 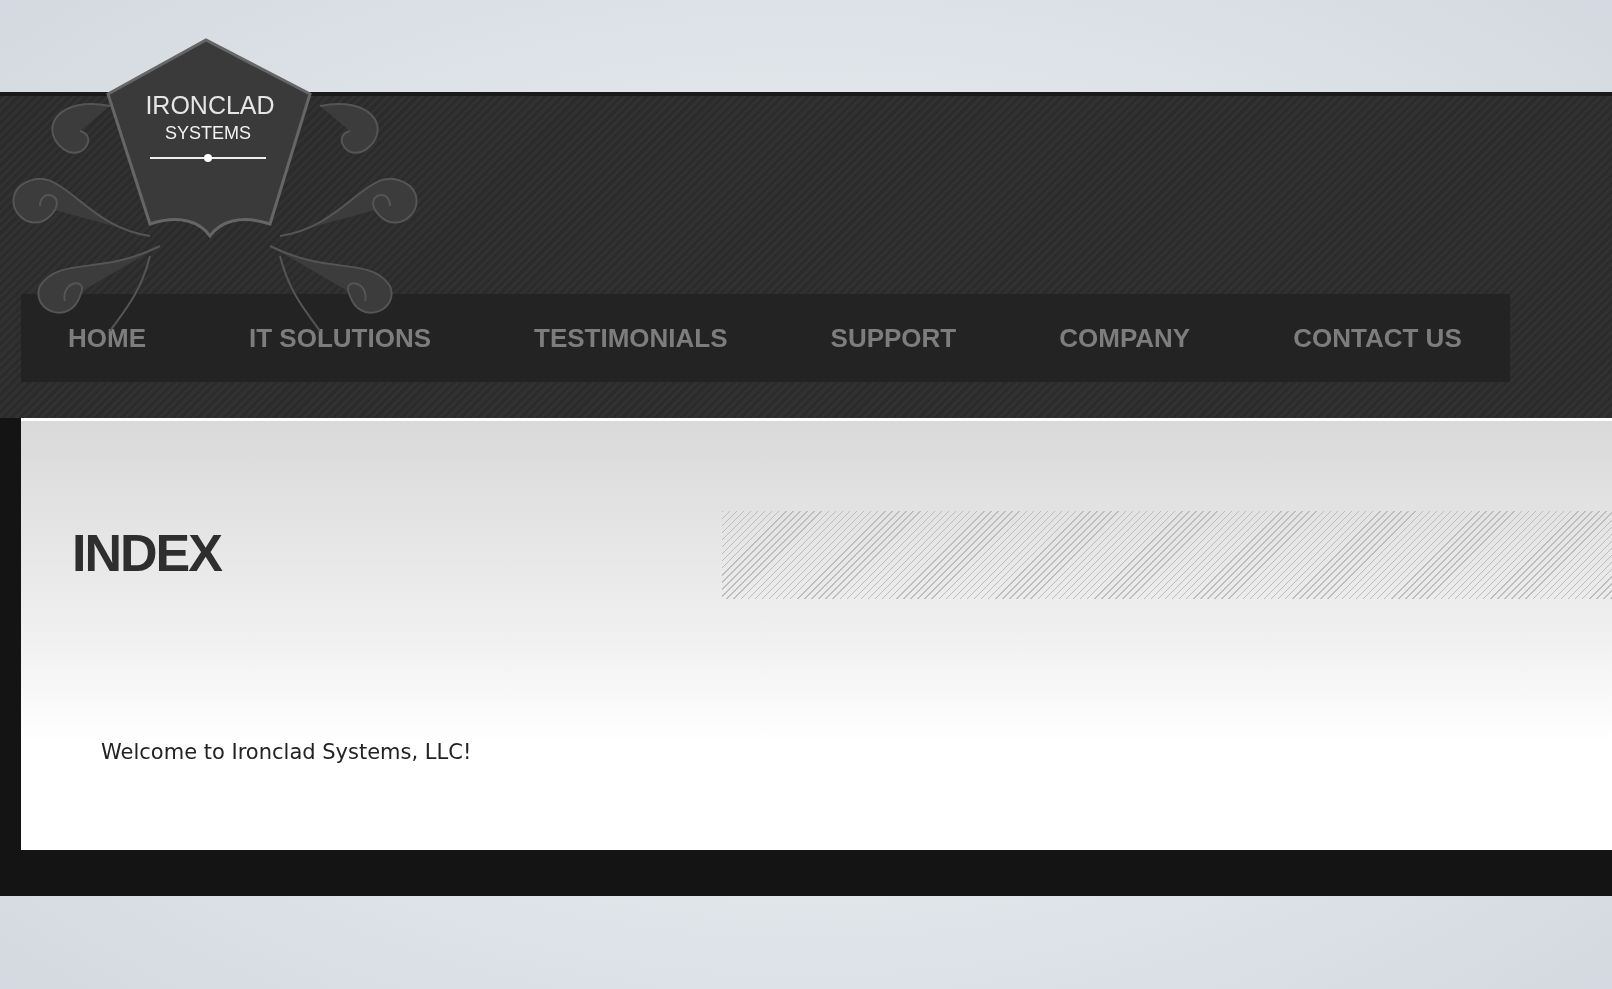 I want to click on nav-link: IT SOLUTIONS, so click(x=340, y=338).